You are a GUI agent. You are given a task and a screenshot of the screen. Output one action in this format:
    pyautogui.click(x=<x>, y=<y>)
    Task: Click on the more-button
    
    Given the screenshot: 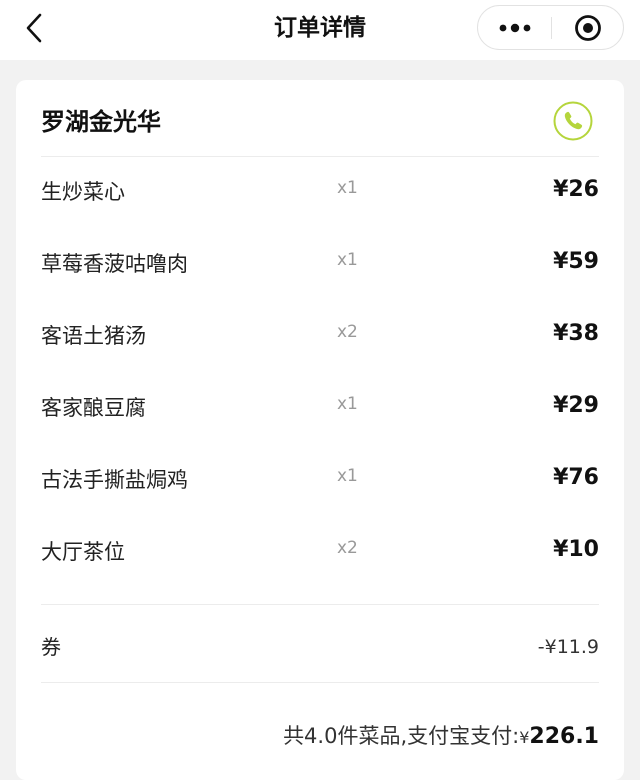 What is the action you would take?
    pyautogui.click(x=514, y=27)
    